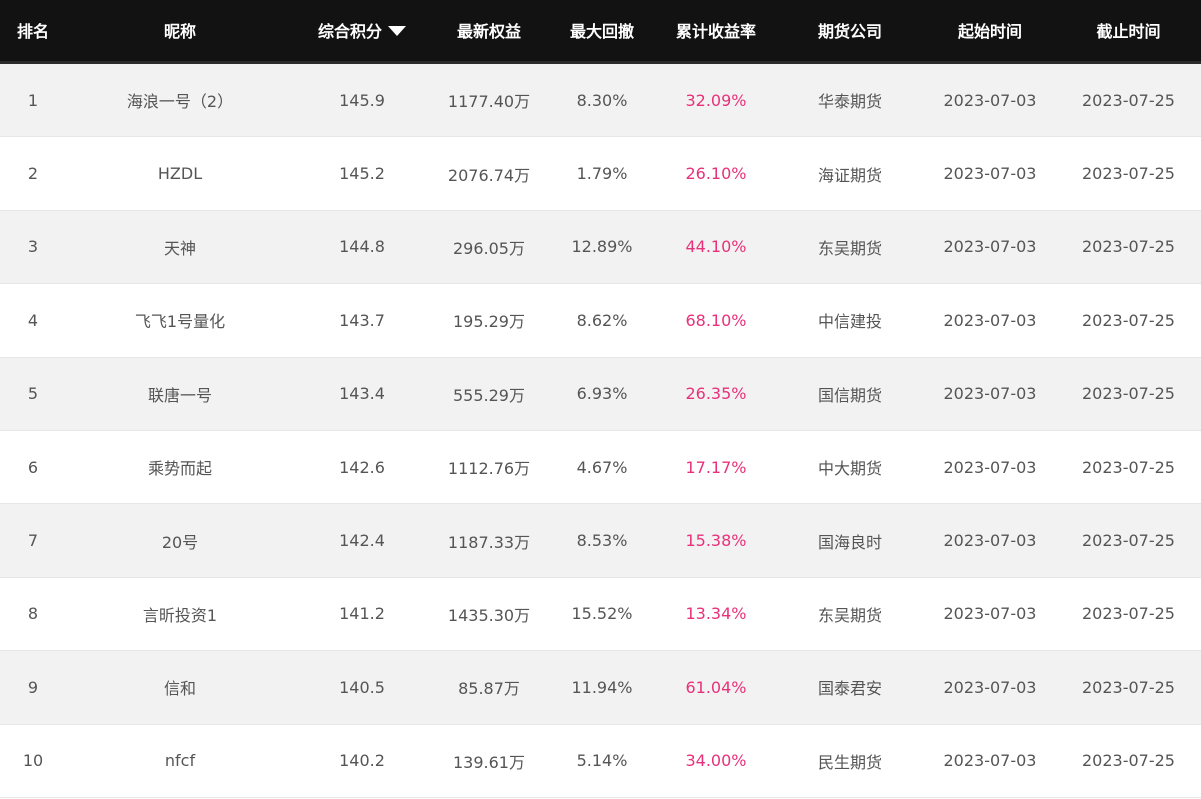 The image size is (1201, 799). I want to click on cell-equity: 1177.40万, so click(489, 102).